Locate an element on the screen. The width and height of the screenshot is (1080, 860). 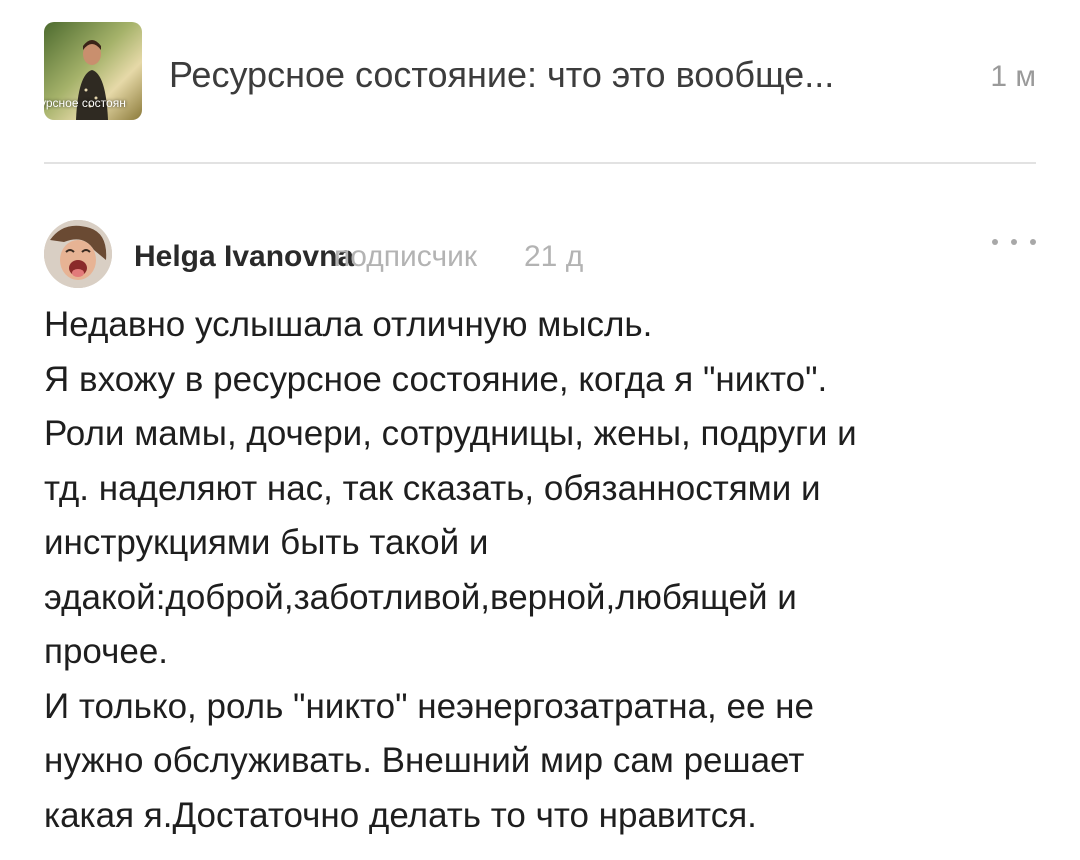
thumbnail-caption: урсное состоян is located at coordinates (85, 103).